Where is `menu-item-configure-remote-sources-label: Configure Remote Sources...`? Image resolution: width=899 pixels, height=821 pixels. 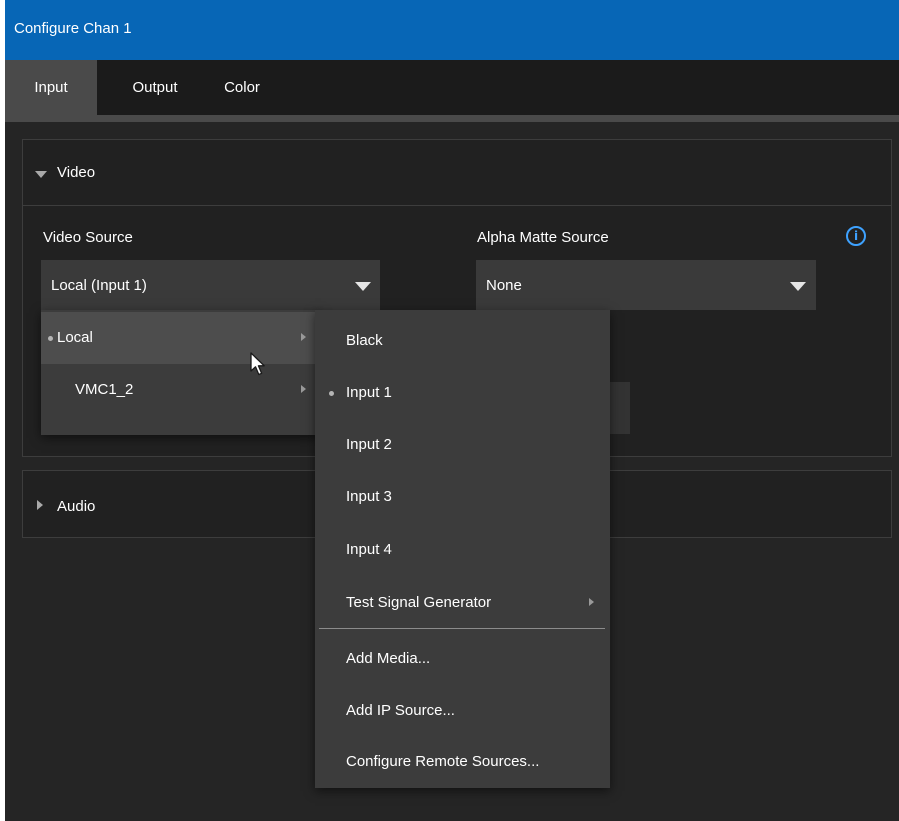
menu-item-configure-remote-sources-label: Configure Remote Sources... is located at coordinates (443, 761).